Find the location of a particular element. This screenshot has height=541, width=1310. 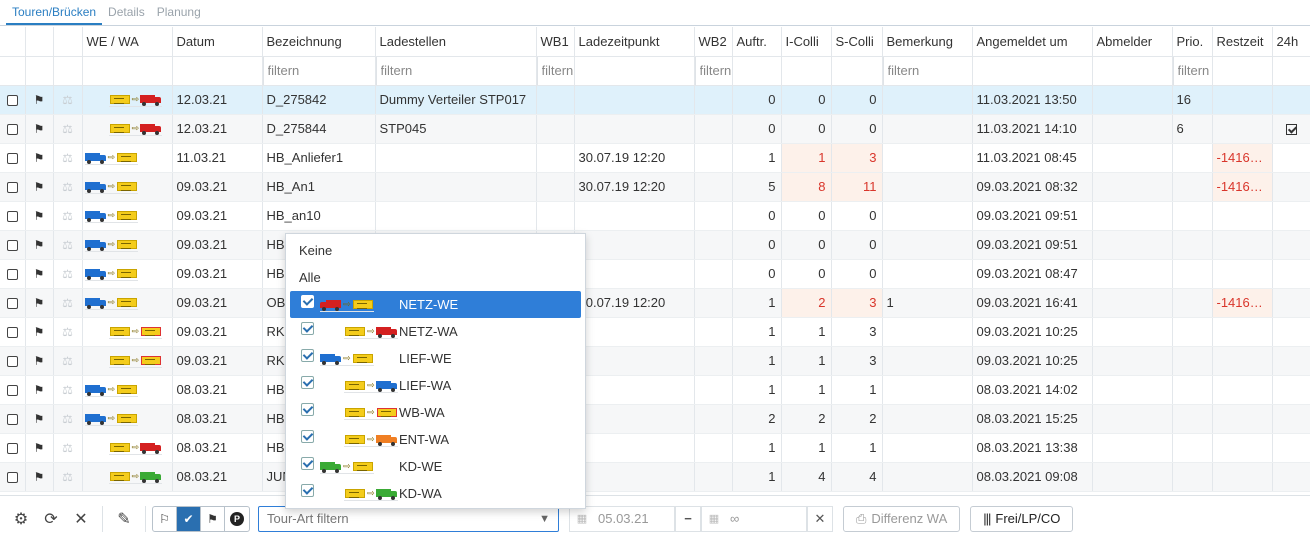

dropdown-item-kd-wa: ⇨ KD-WA is located at coordinates (435, 493).